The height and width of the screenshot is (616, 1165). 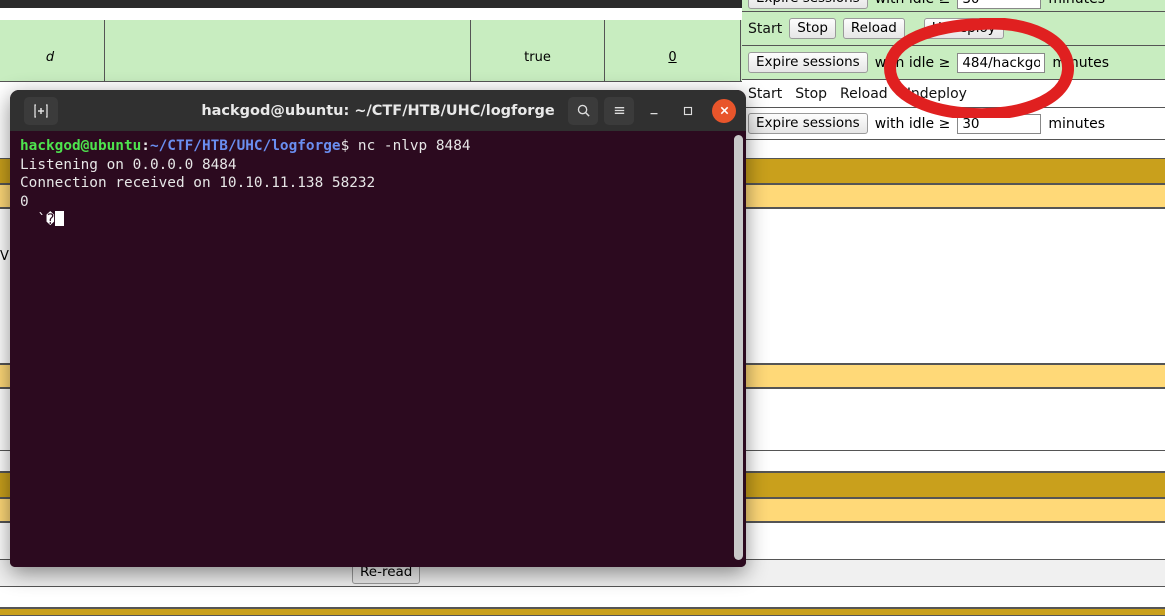 What do you see at coordinates (245, 146) in the screenshot?
I see `terminal-prompt-path: ~/CTF/HTB/UHC/logforge` at bounding box center [245, 146].